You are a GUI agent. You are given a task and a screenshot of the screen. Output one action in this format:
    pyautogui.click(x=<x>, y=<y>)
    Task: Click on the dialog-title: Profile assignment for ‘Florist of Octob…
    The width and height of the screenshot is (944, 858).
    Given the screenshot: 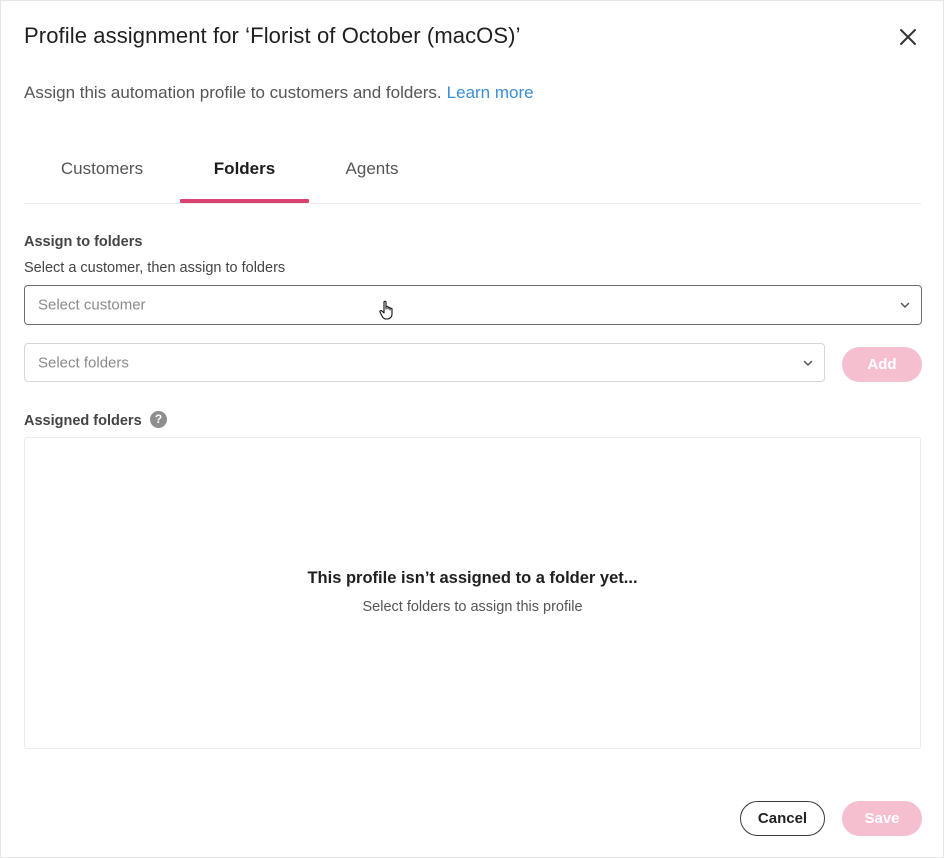 What is the action you would take?
    pyautogui.click(x=272, y=35)
    